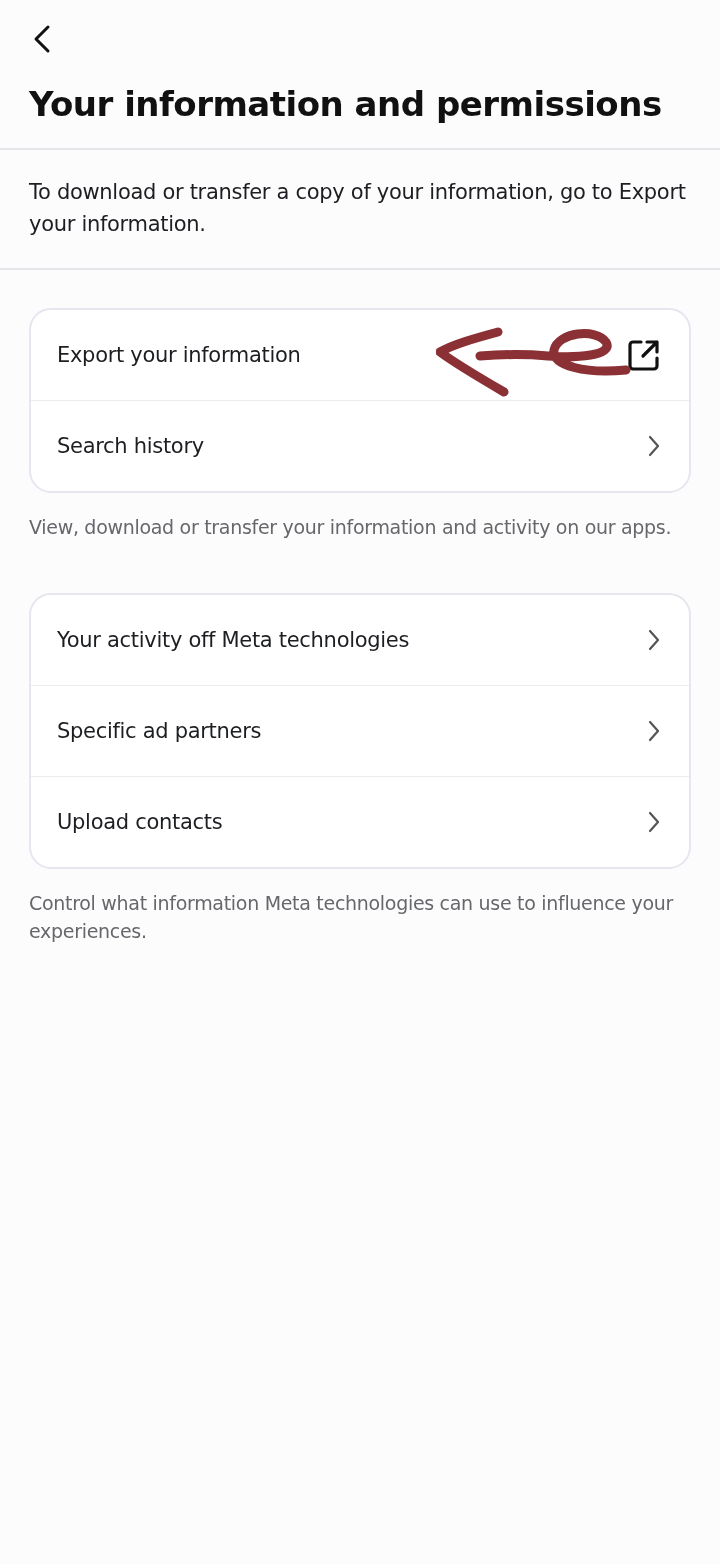 The height and width of the screenshot is (1564, 720). Describe the element at coordinates (360, 355) in the screenshot. I see `settings-row: Export your information` at that location.